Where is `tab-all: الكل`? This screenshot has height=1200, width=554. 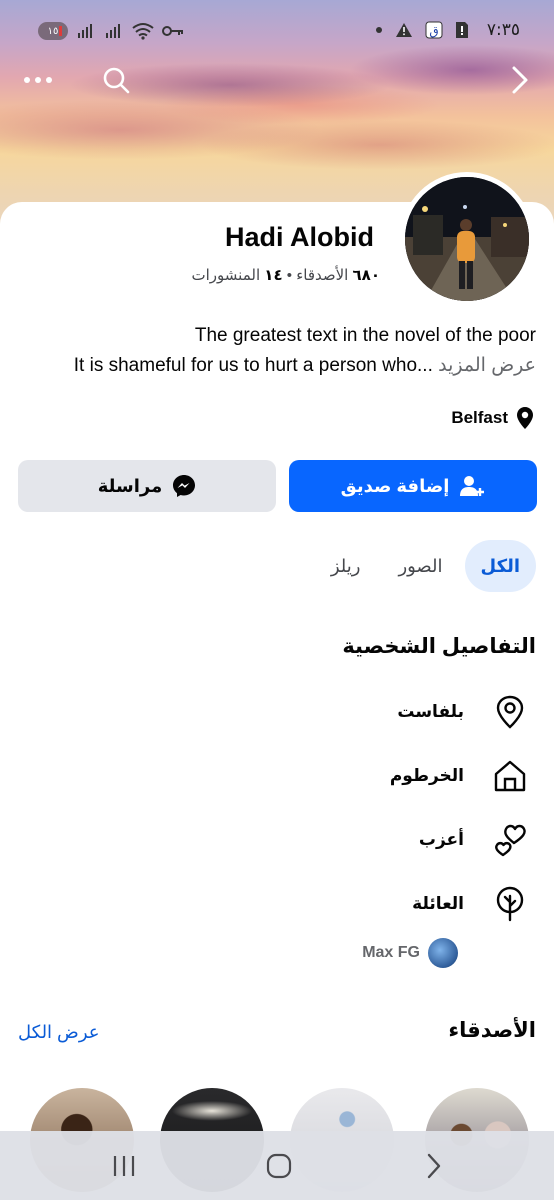 tab-all: الكل is located at coordinates (500, 566).